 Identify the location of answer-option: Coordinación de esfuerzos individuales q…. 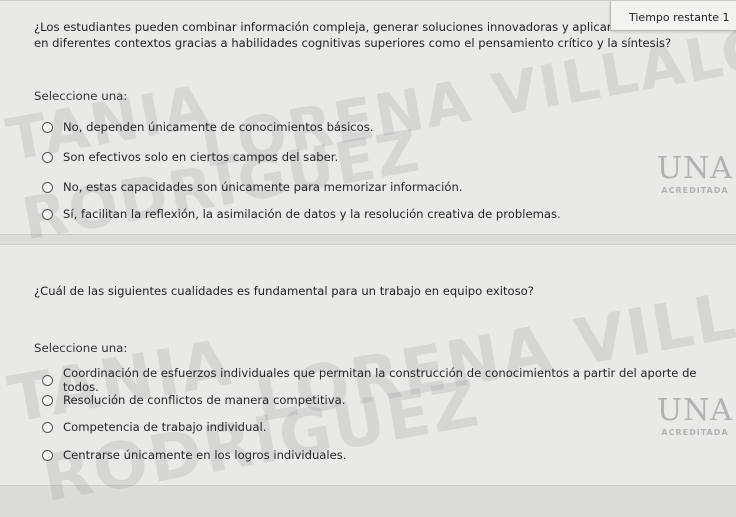
(389, 380).